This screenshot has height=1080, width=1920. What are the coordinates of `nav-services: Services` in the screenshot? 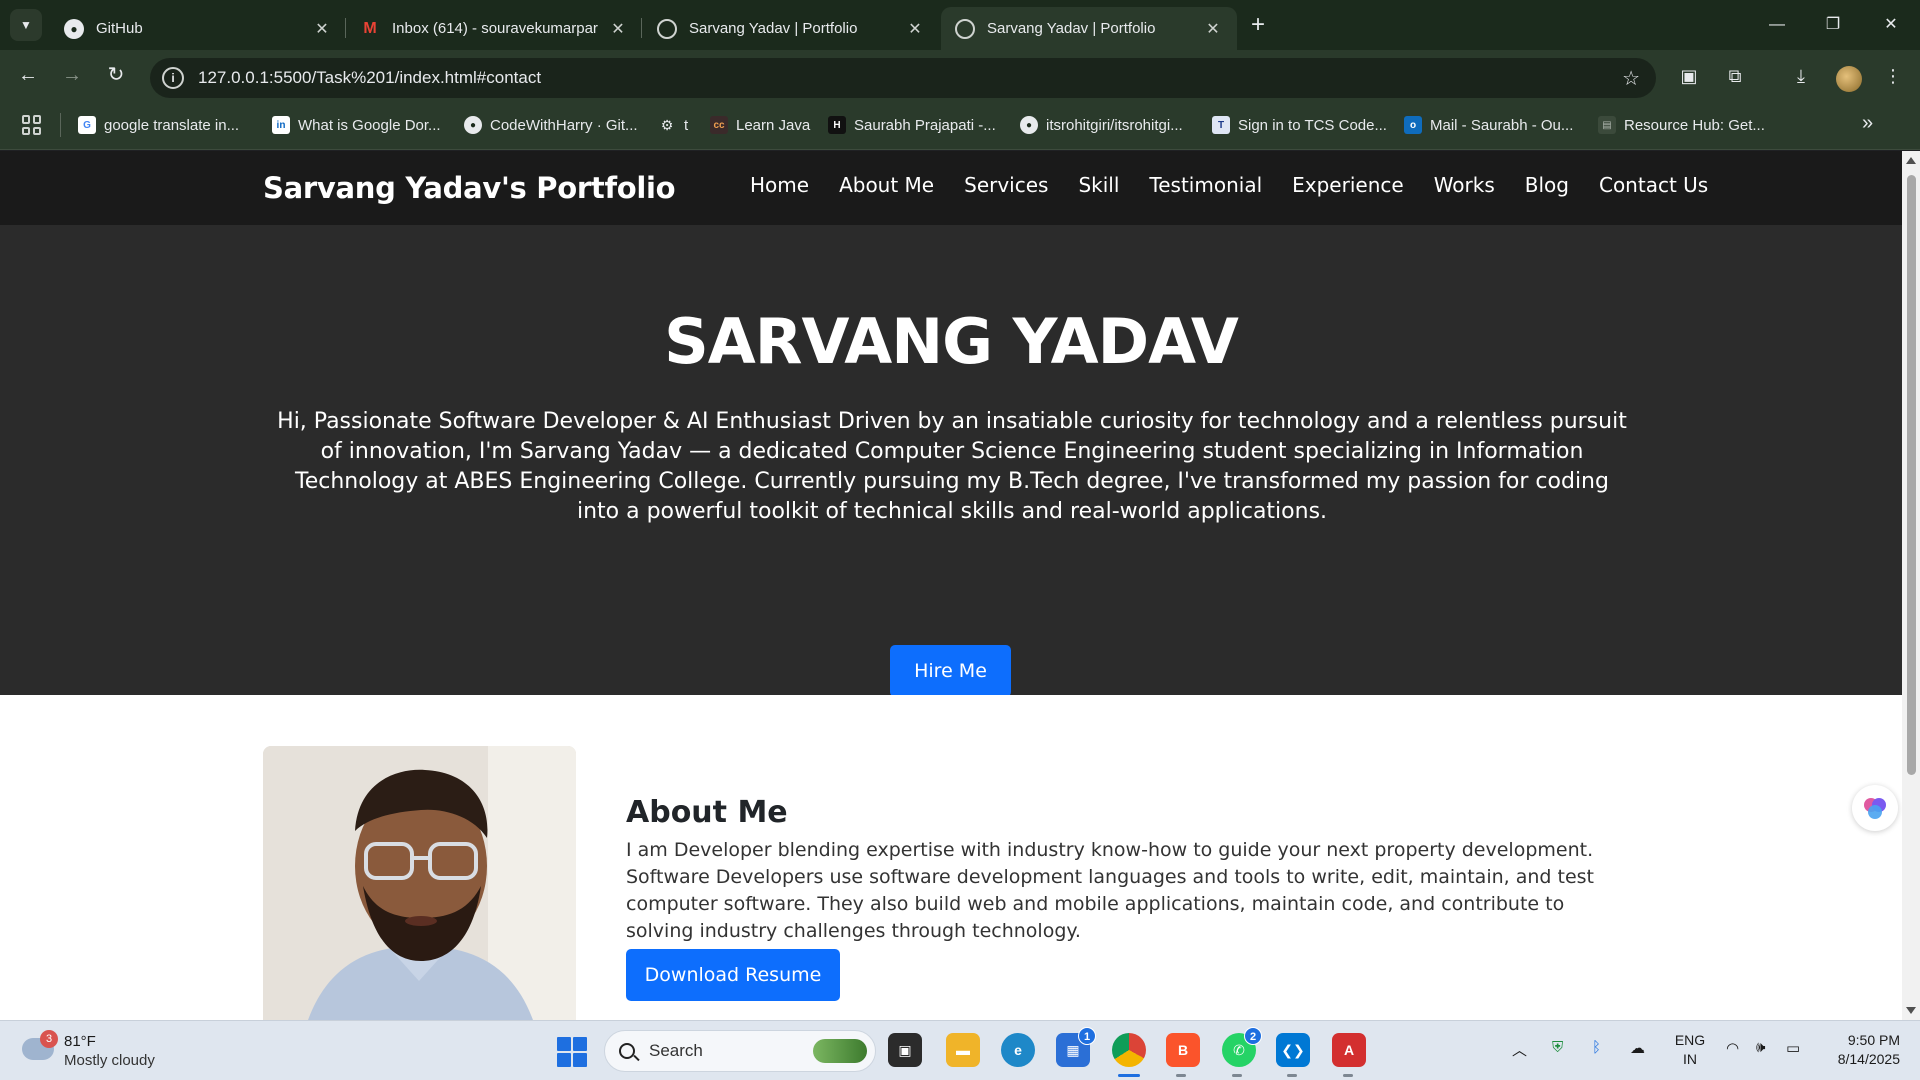 It's located at (1006, 185).